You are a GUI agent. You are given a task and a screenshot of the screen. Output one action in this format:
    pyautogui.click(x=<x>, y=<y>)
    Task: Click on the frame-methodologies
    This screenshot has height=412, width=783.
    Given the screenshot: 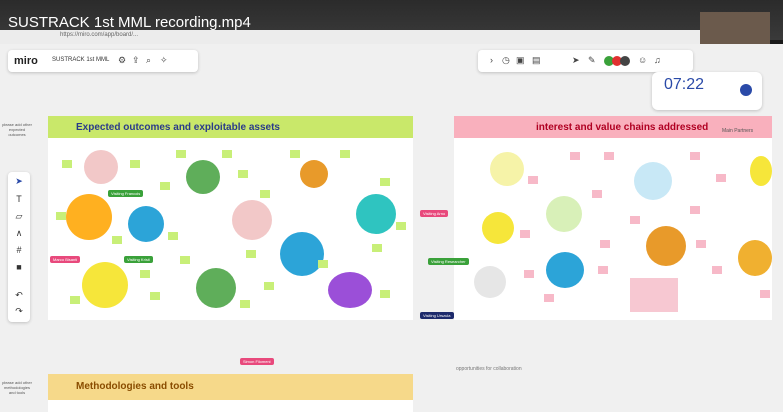 What is the action you would take?
    pyautogui.click(x=230, y=406)
    